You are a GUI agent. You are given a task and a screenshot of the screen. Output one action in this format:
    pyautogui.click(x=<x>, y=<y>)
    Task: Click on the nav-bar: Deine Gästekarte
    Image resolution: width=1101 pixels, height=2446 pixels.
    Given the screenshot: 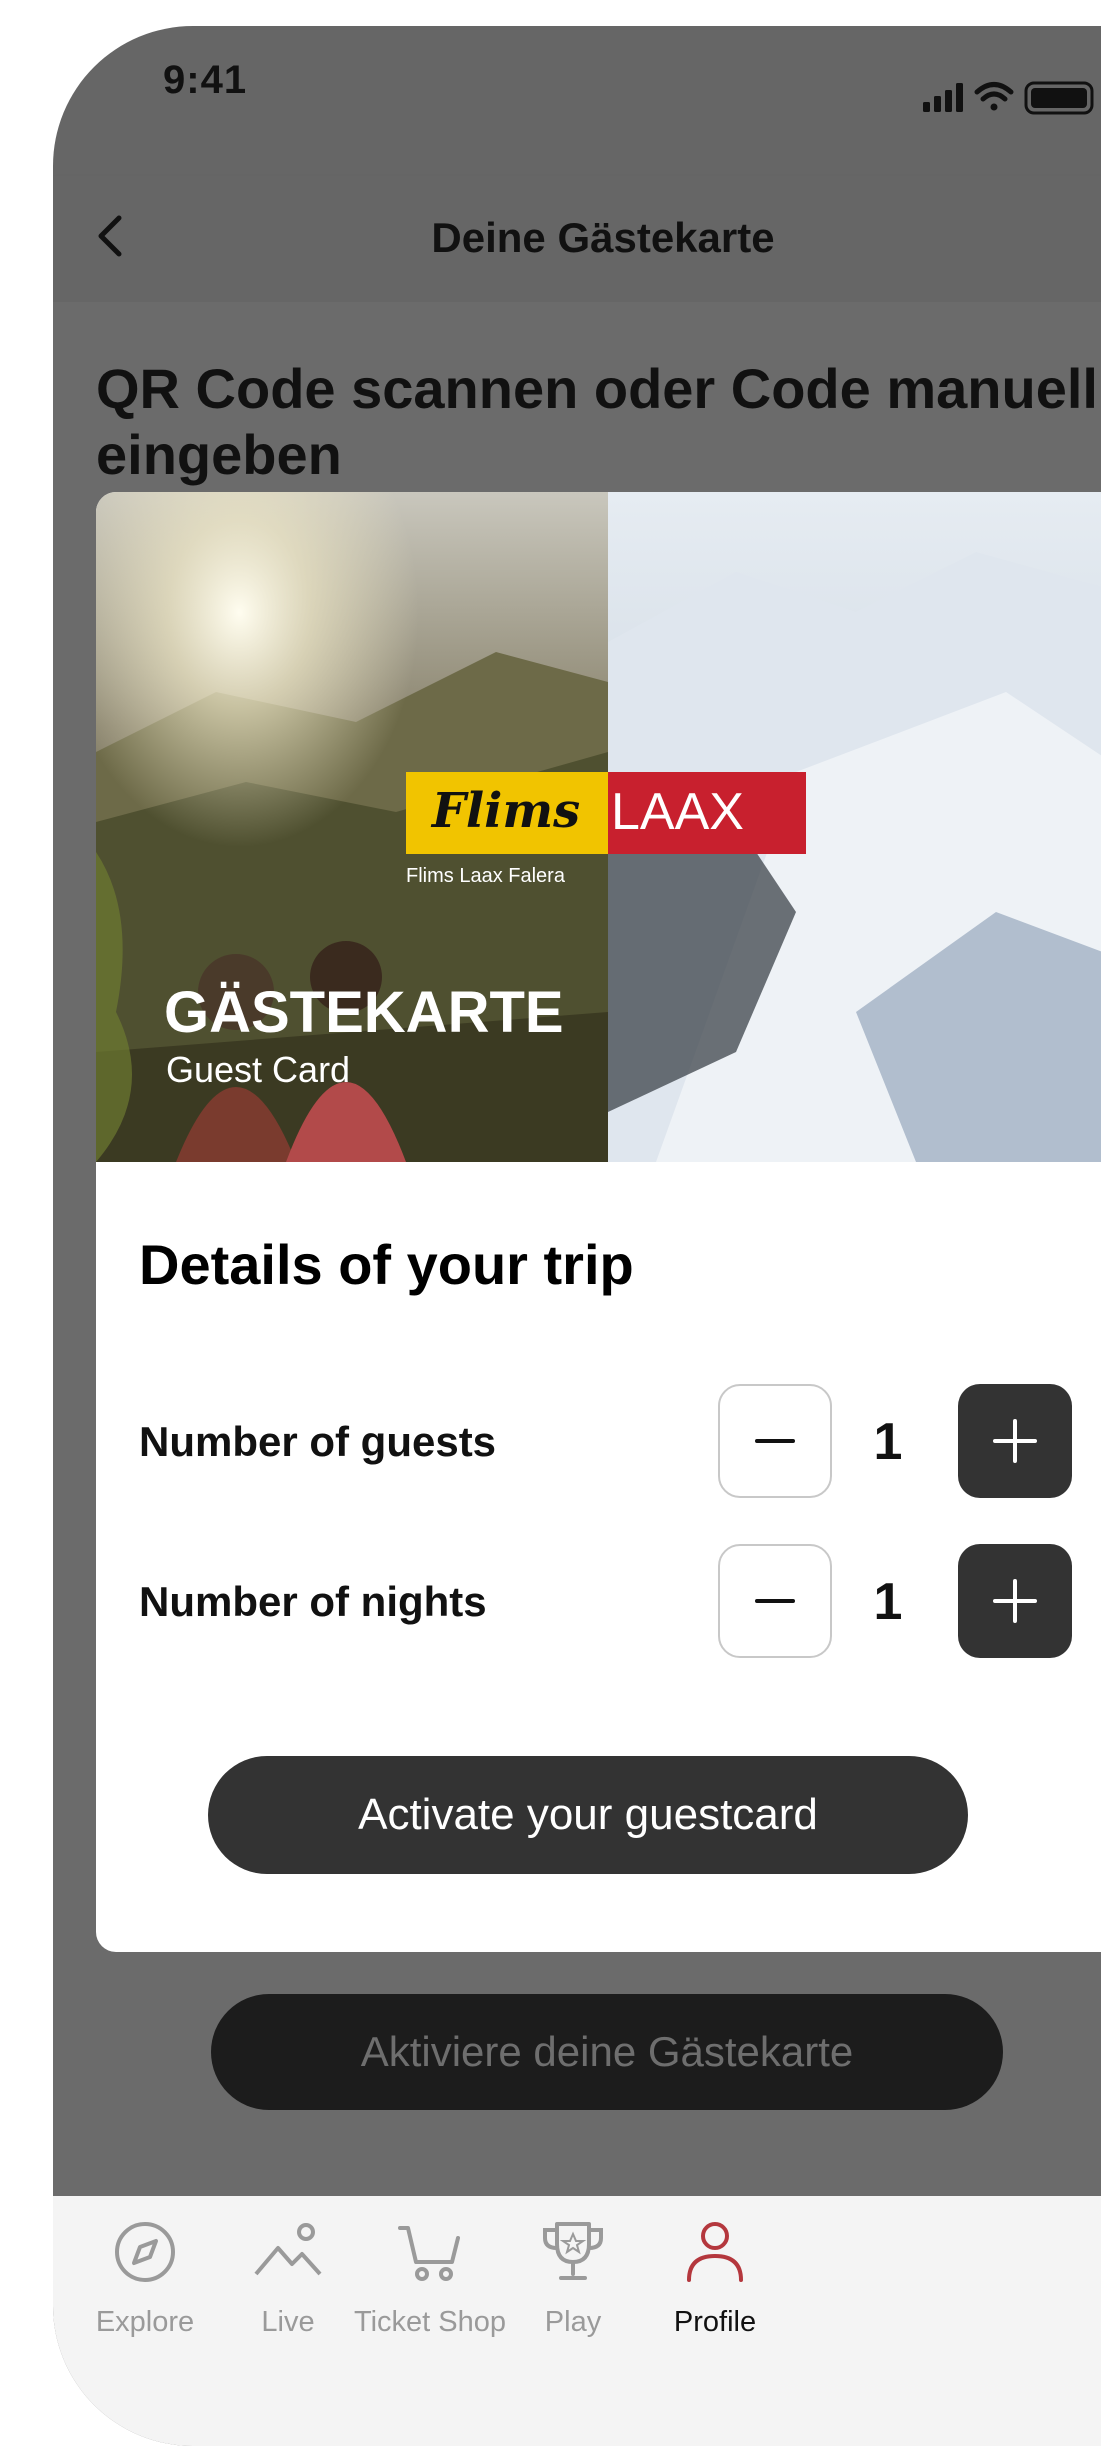 What is the action you would take?
    pyautogui.click(x=577, y=239)
    